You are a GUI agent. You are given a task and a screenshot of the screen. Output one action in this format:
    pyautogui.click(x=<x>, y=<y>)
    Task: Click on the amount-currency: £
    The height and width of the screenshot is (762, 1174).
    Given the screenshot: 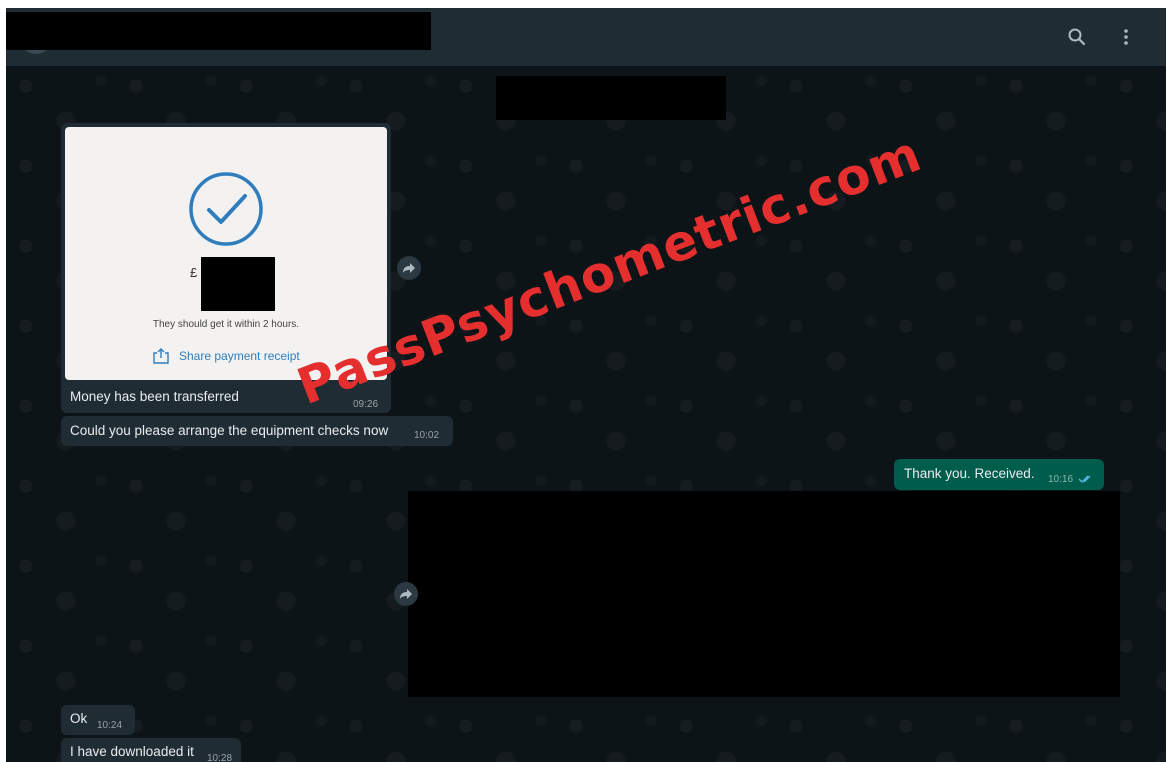 What is the action you would take?
    pyautogui.click(x=194, y=272)
    